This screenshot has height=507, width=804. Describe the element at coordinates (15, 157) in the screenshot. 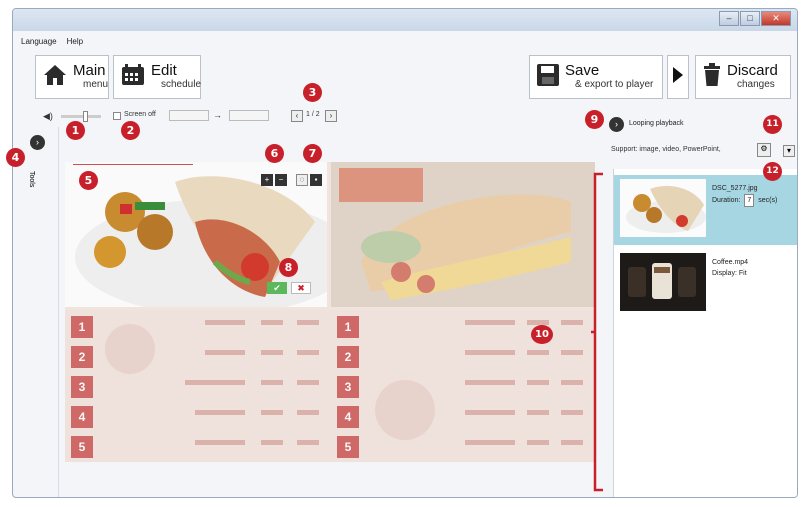

I see `callout-badge: 4` at that location.